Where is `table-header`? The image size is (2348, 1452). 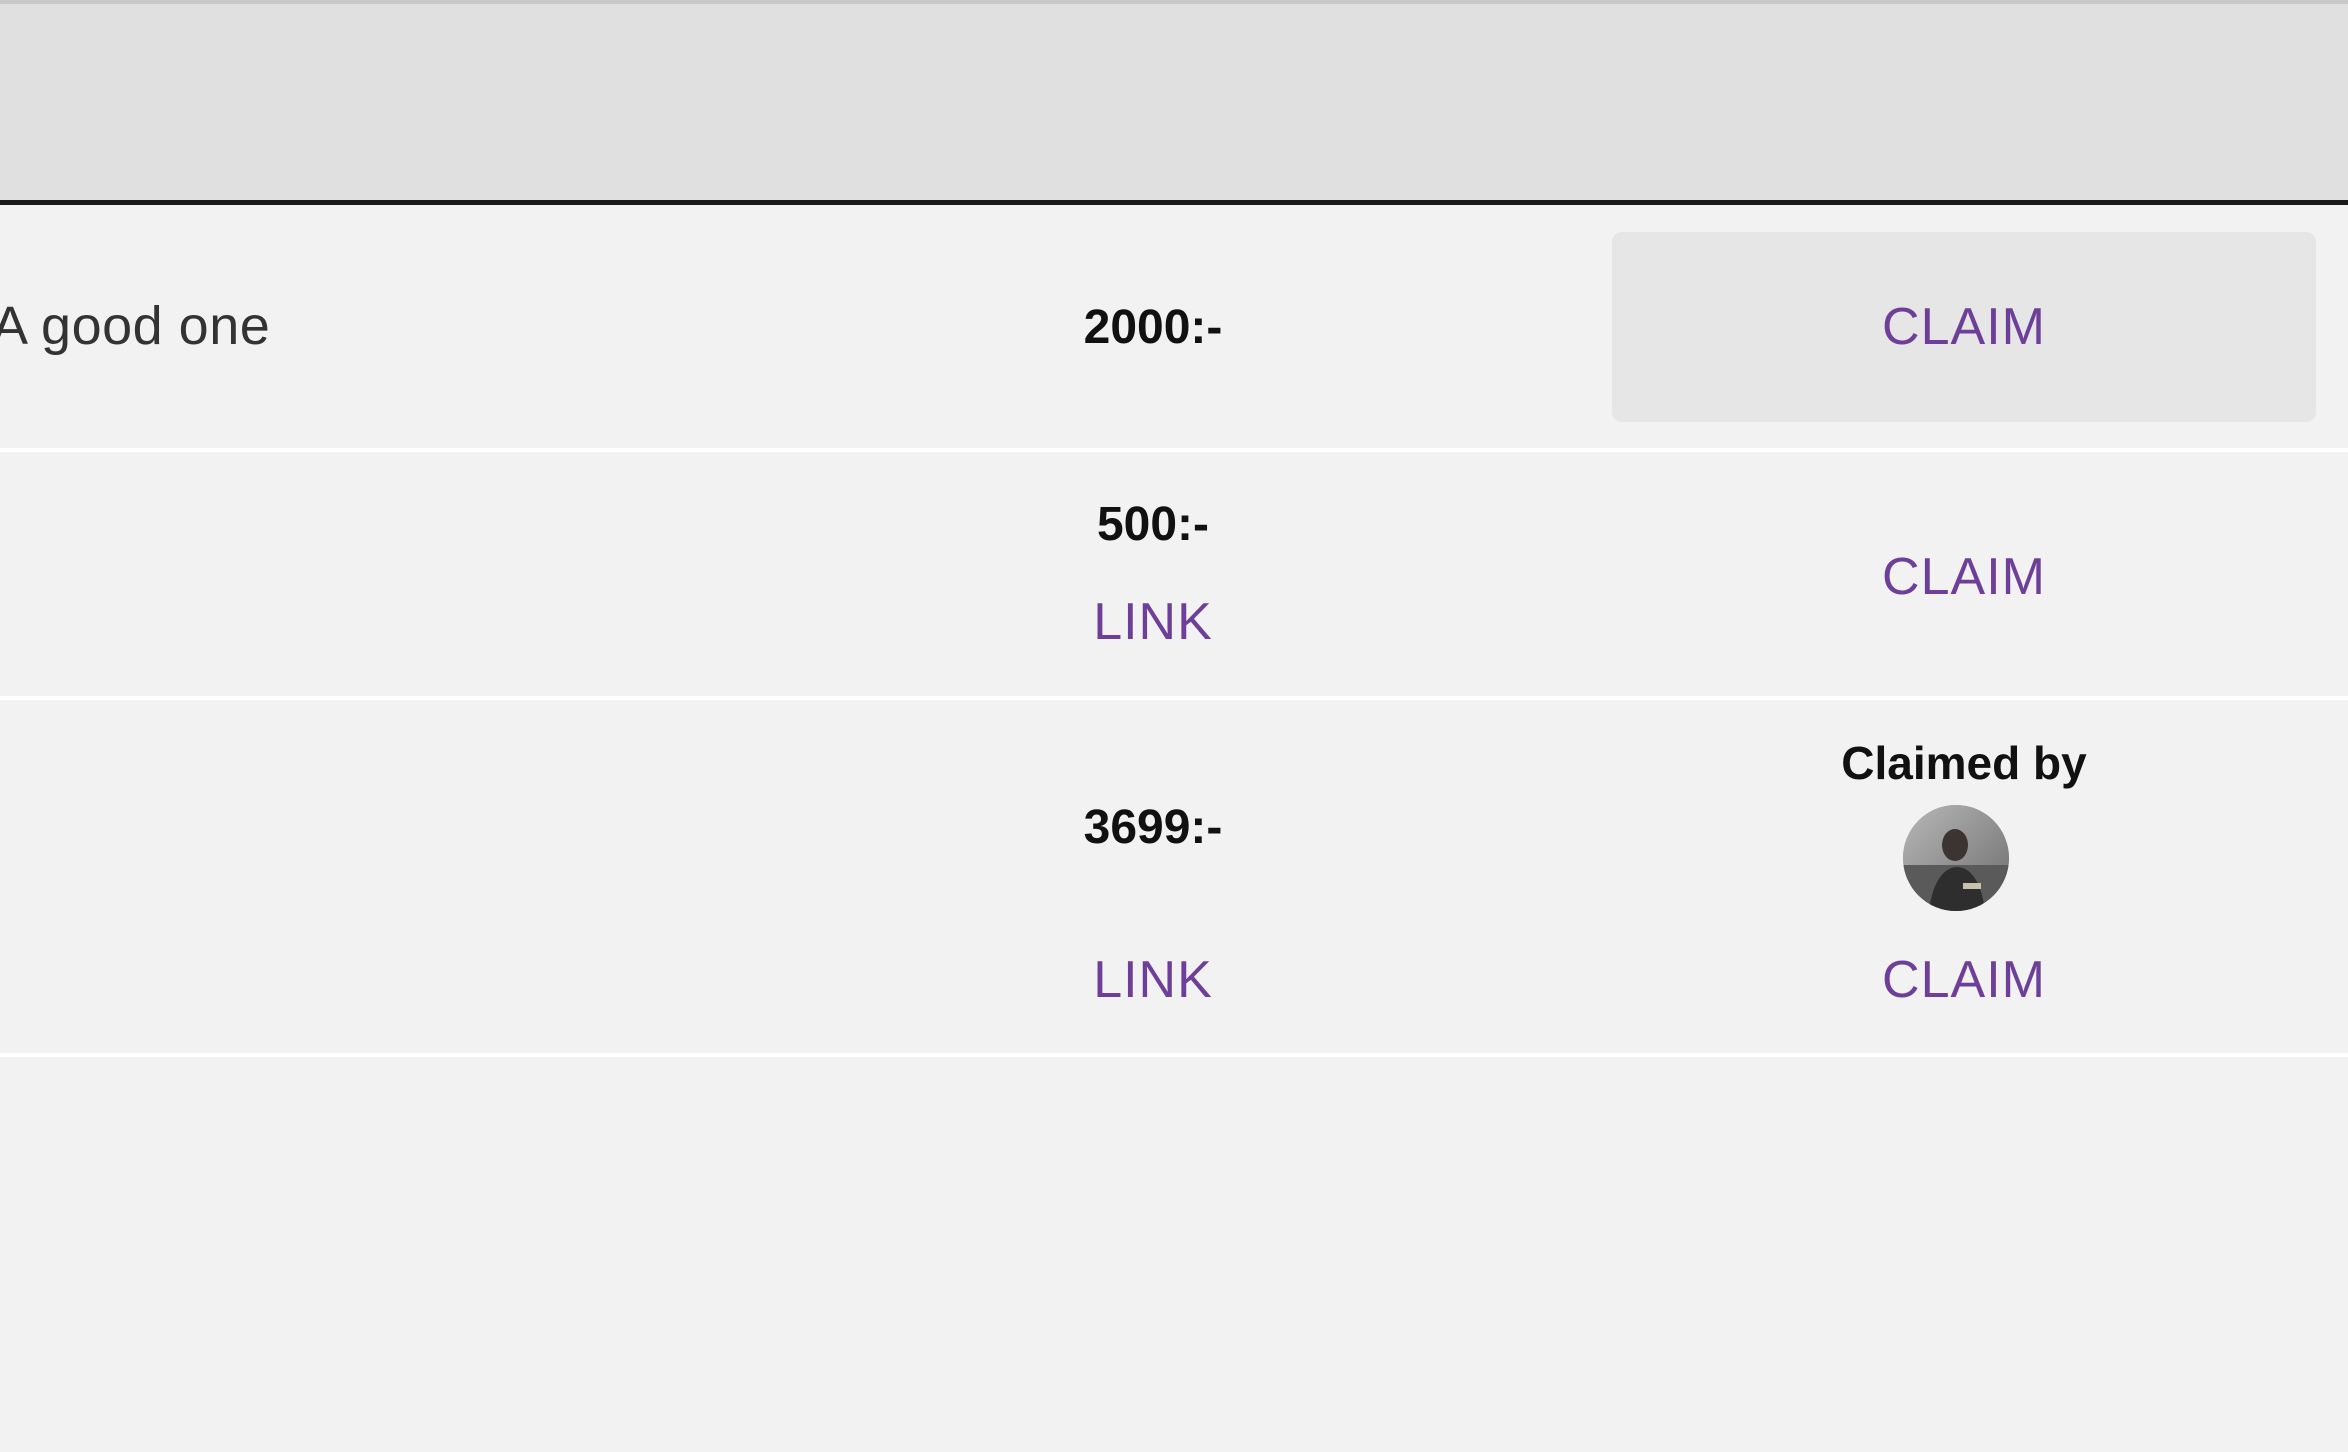 table-header is located at coordinates (1174, 102).